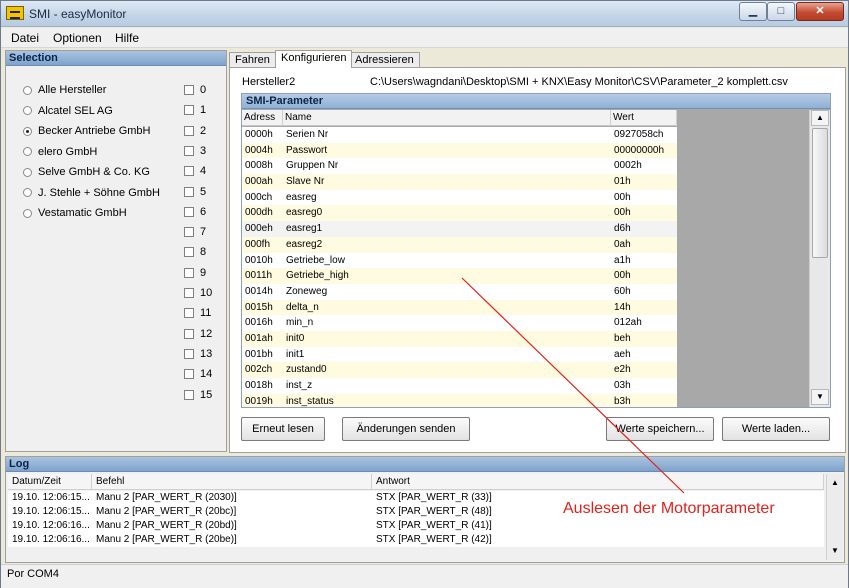 The width and height of the screenshot is (849, 588). I want to click on address-checkbox-row: 15, so click(198, 395).